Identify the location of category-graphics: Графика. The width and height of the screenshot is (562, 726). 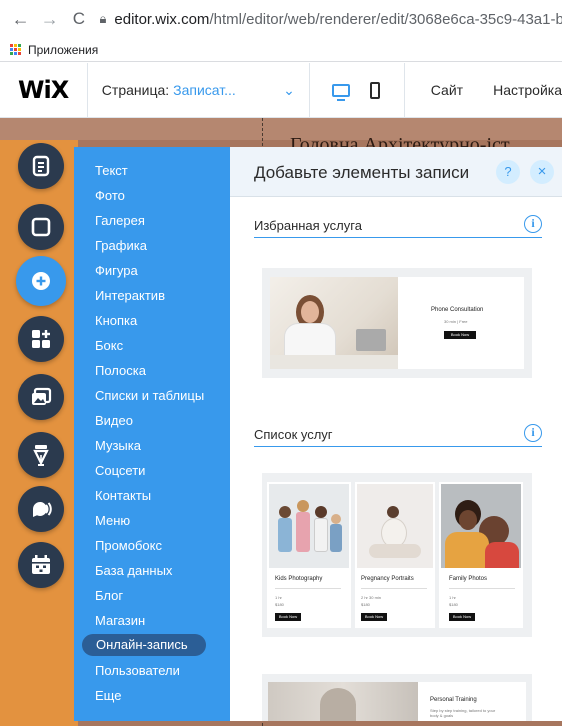
(121, 245).